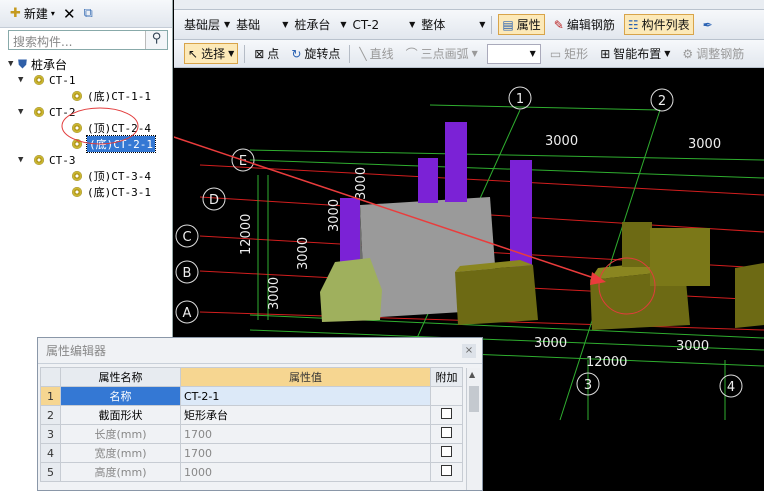 The width and height of the screenshot is (764, 491). What do you see at coordinates (605, 53) in the screenshot?
I see `layout-icon: ⊞` at bounding box center [605, 53].